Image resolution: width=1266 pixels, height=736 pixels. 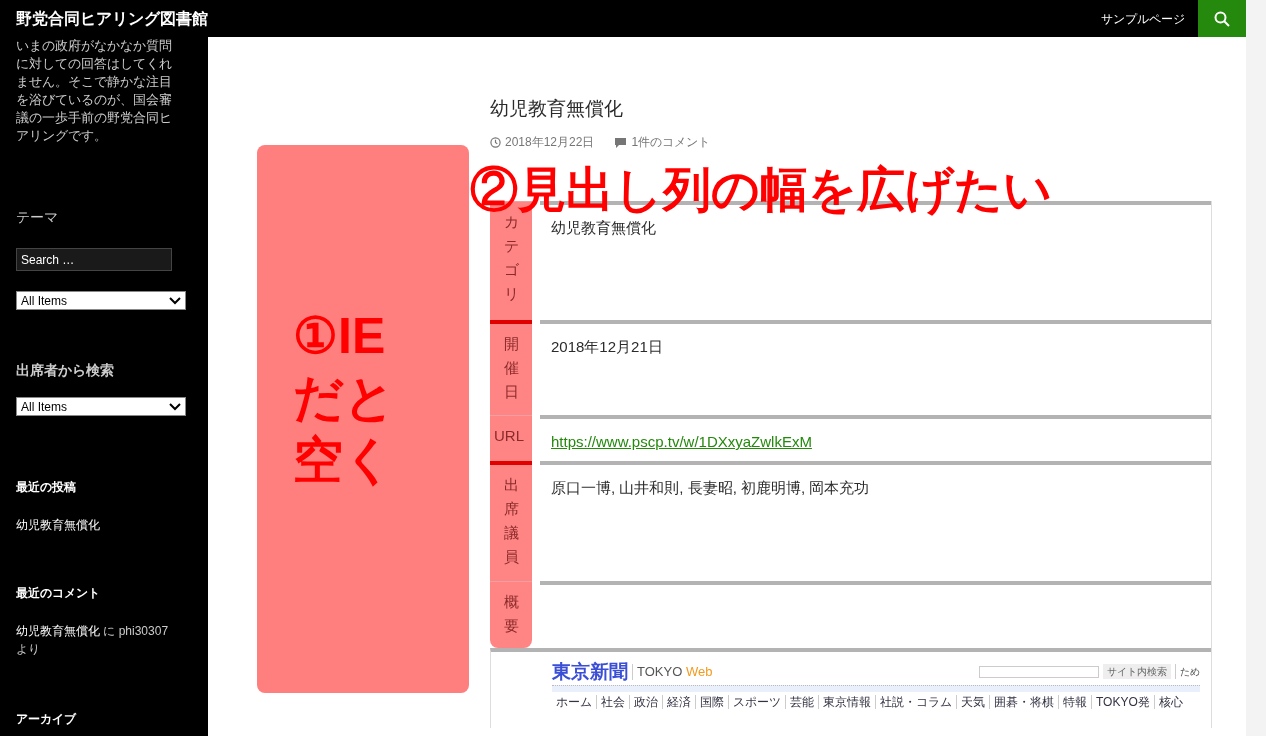 I want to click on widget-title: 最近のコメント, so click(x=58, y=593).